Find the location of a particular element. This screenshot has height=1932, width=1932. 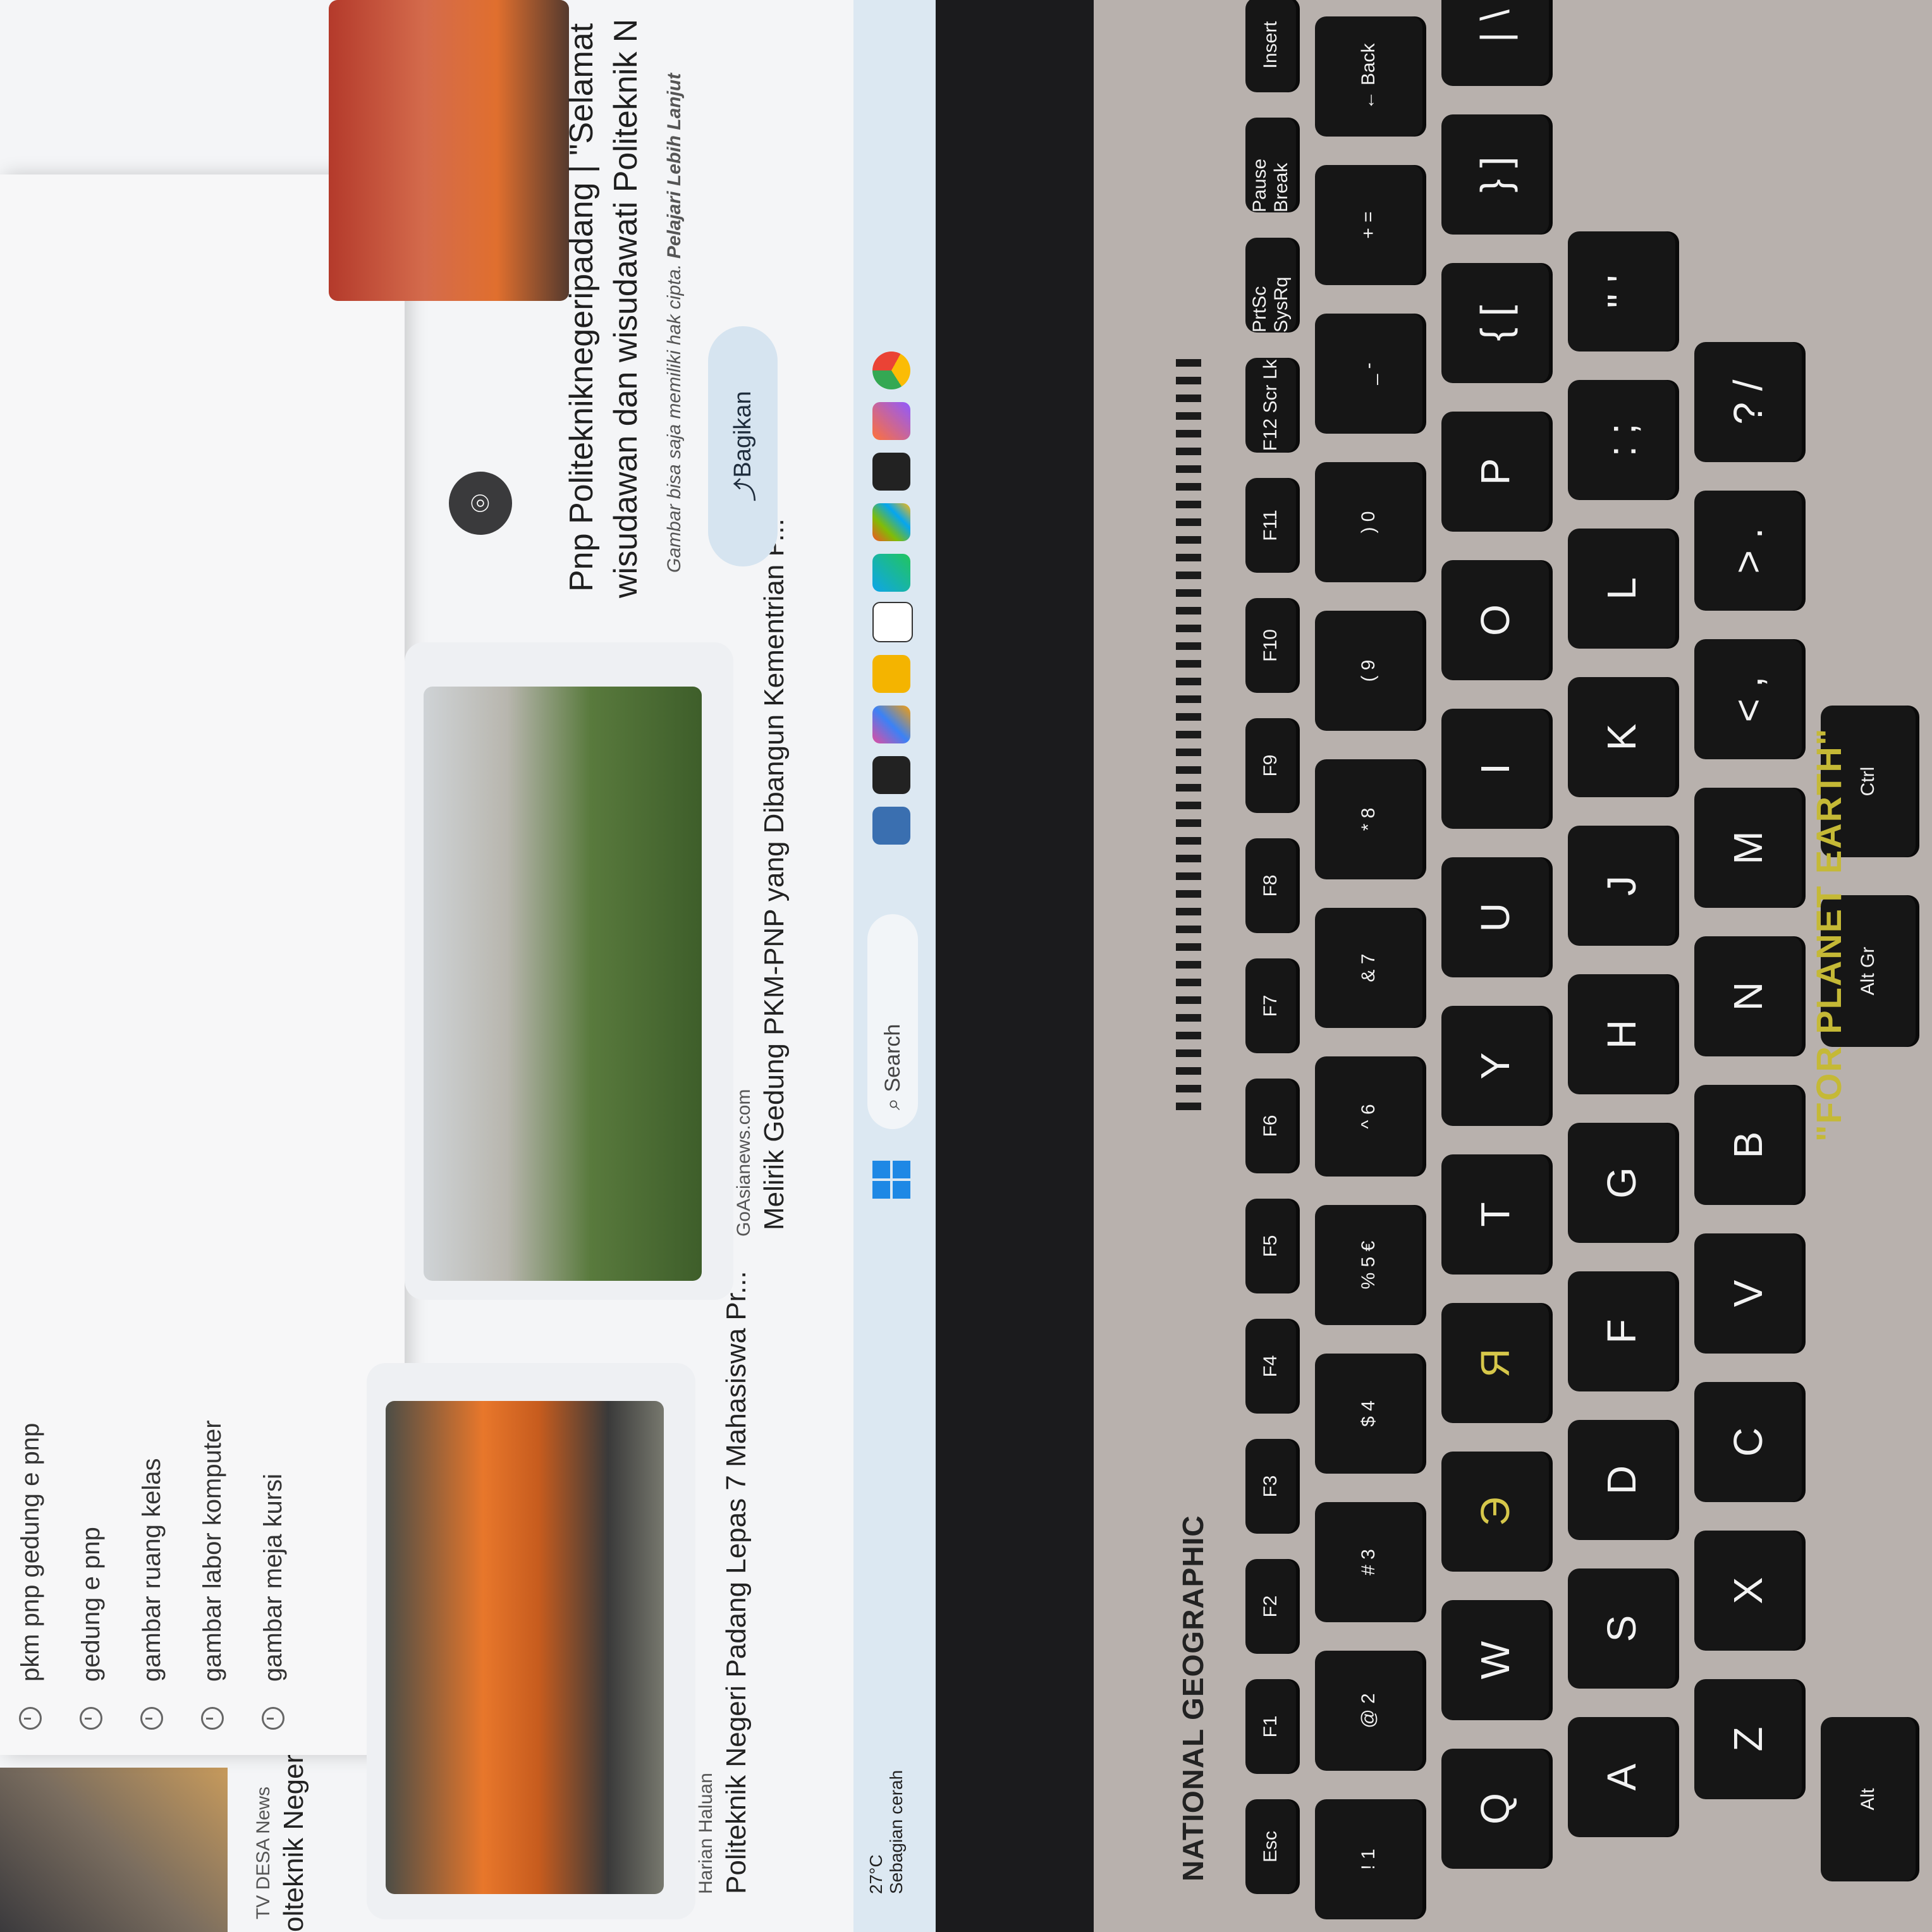

key: Я is located at coordinates (1495, 1363).